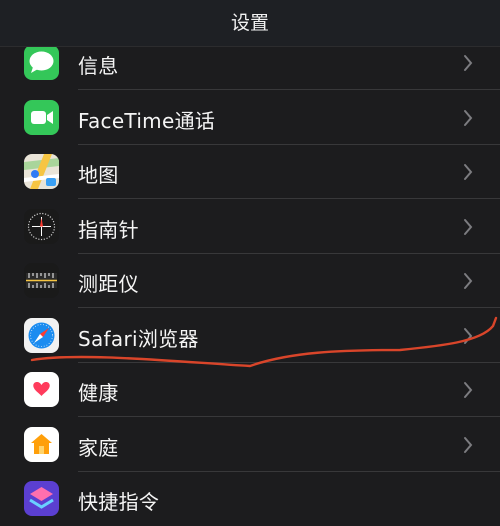  I want to click on settings-row-safari: Safari浏览器, so click(250, 336).